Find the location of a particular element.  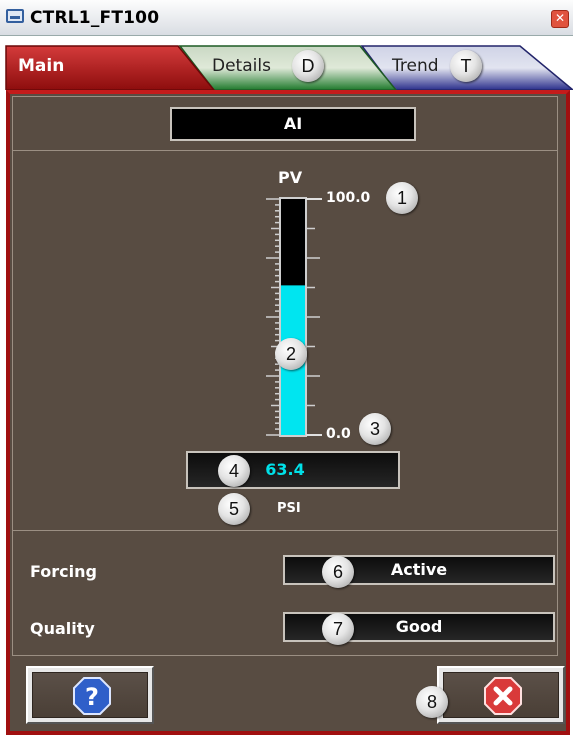

callout-badge: 5 is located at coordinates (234, 509).